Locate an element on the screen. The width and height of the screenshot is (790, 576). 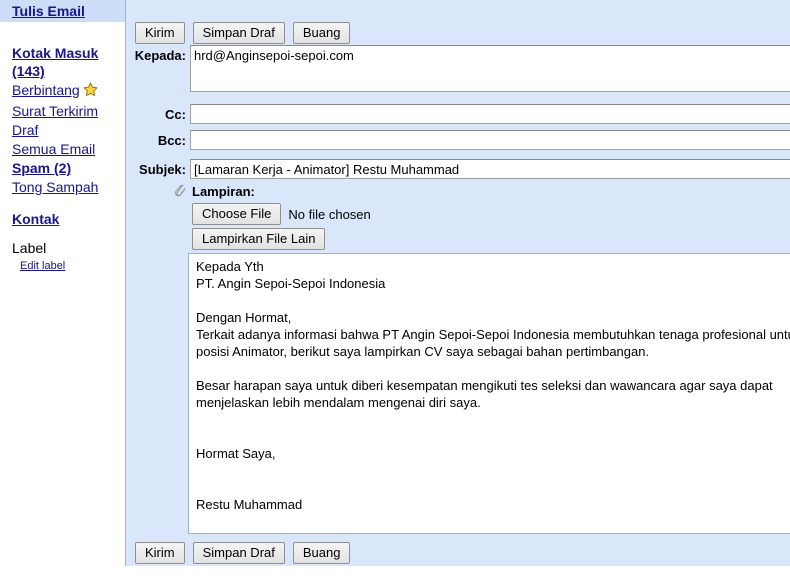
sidebar-contacts-section: Kontak is located at coordinates (35, 219).